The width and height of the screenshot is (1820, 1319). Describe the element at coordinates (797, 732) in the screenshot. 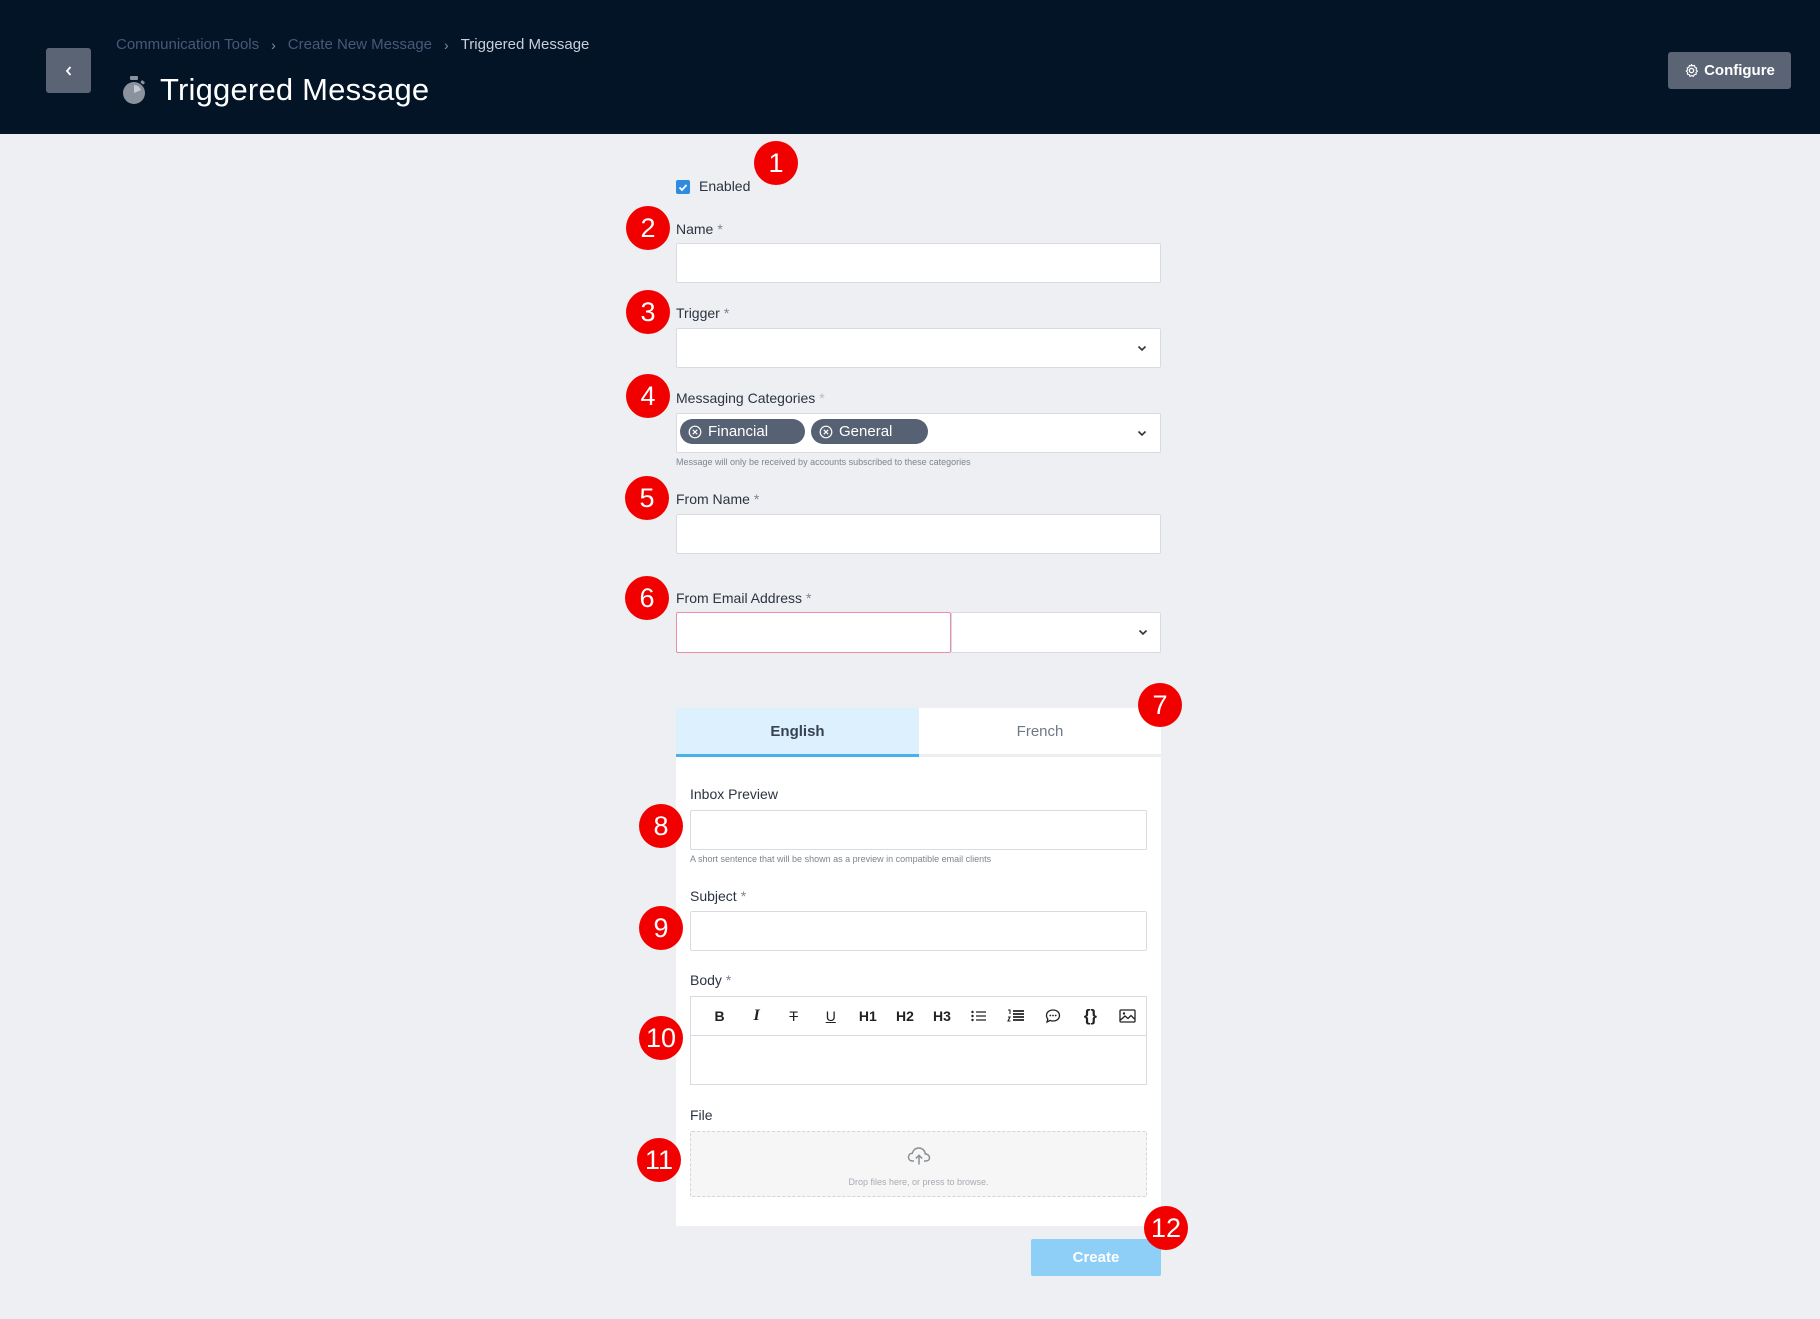

I see `tab-english: English` at that location.